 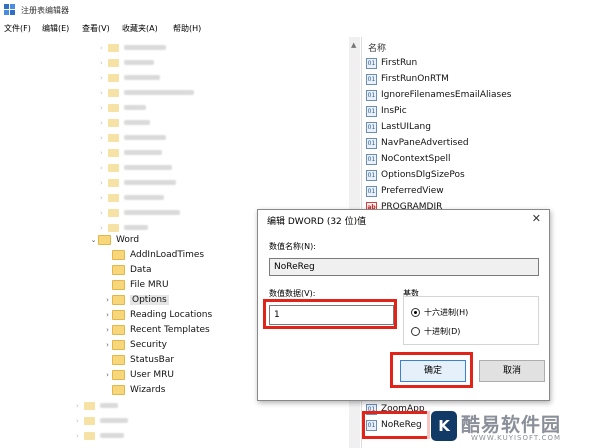 What do you see at coordinates (404, 267) in the screenshot?
I see `value-name-field: NoReReg` at bounding box center [404, 267].